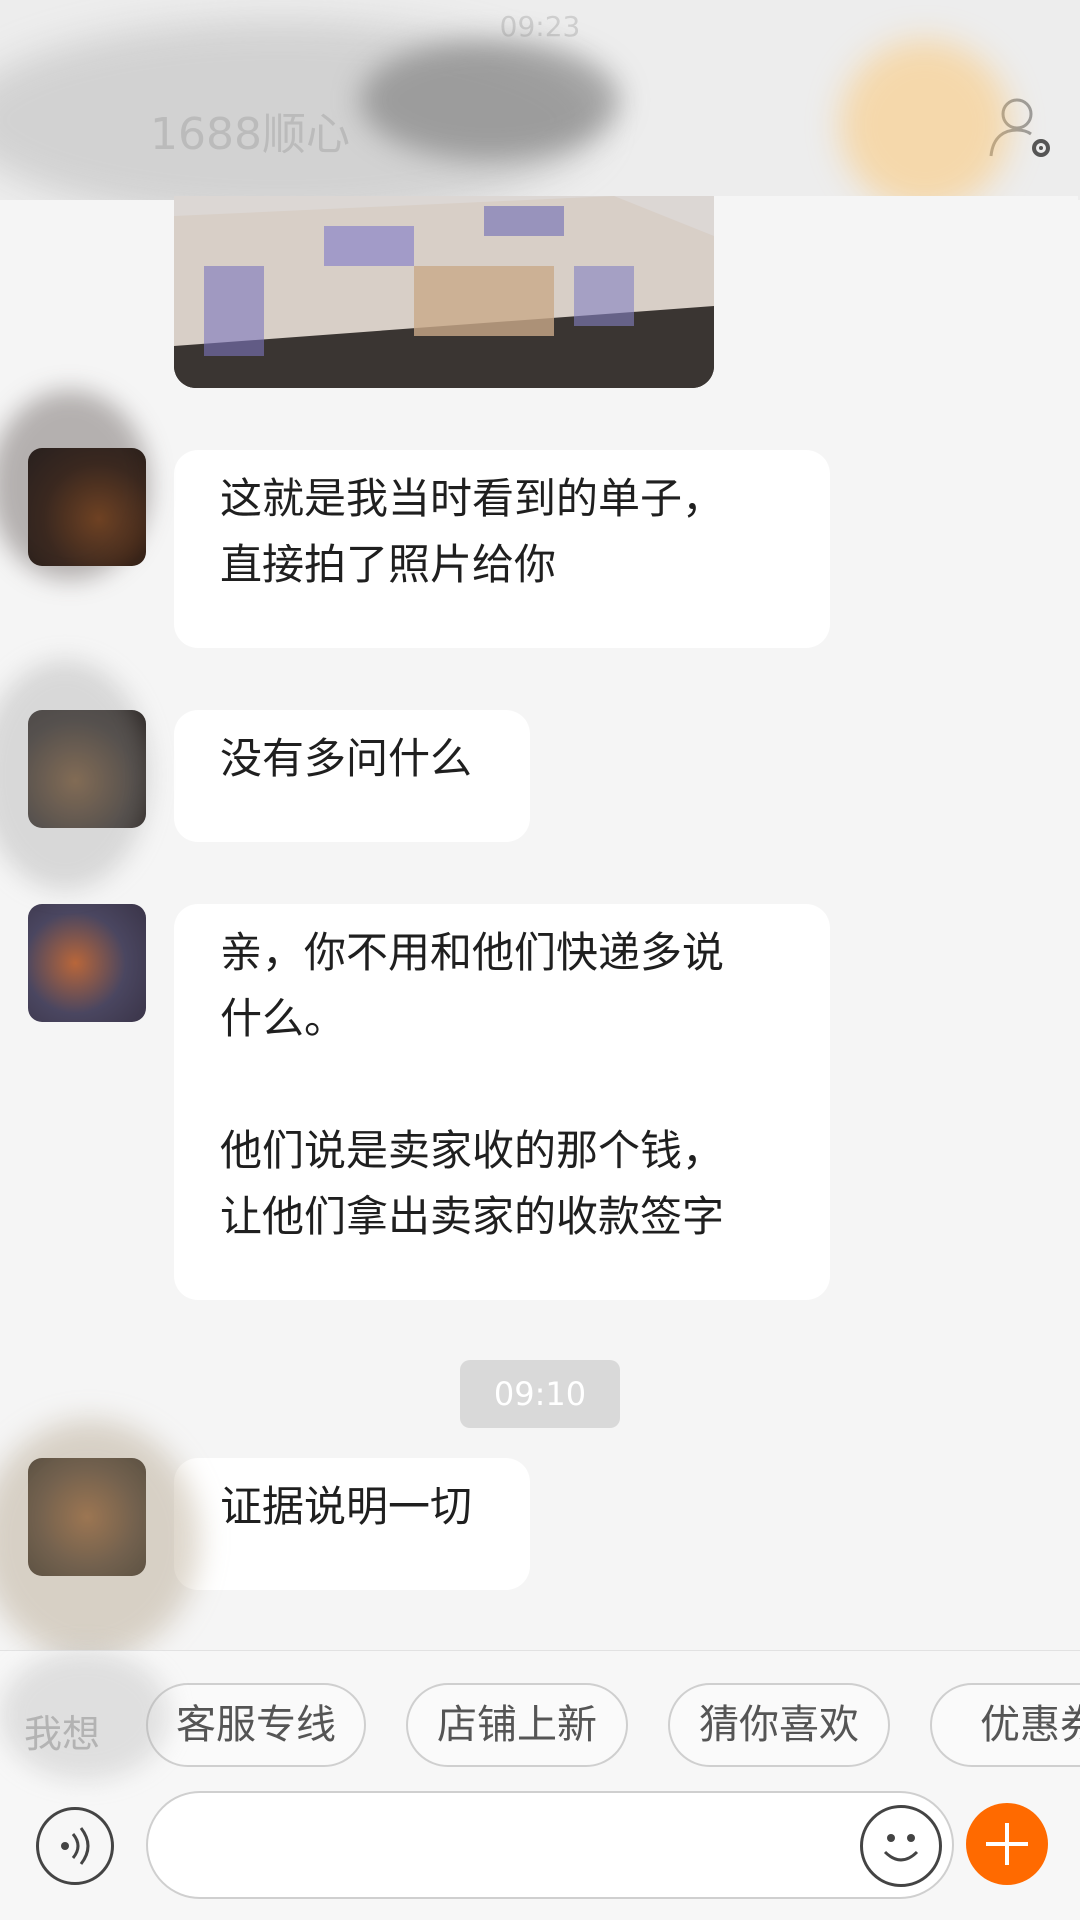 The image size is (1080, 1920). What do you see at coordinates (352, 1524) in the screenshot?
I see `message-bubble: 证据说明一切` at bounding box center [352, 1524].